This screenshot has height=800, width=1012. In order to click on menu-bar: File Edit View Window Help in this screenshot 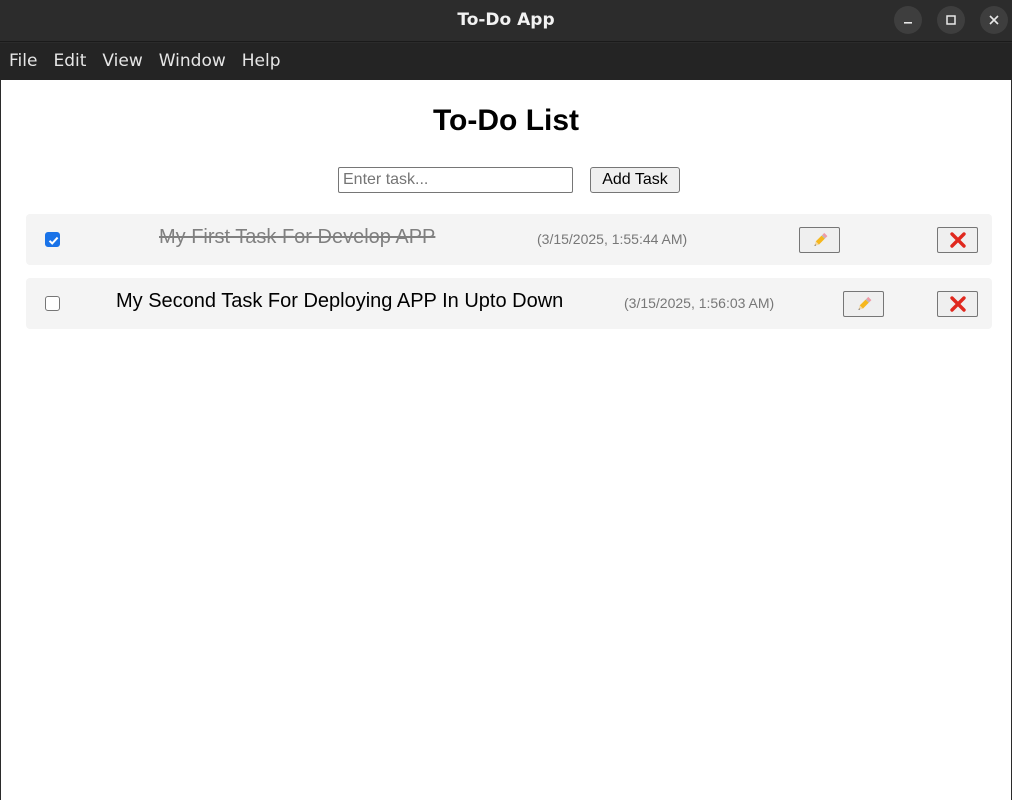, I will do `click(506, 61)`.